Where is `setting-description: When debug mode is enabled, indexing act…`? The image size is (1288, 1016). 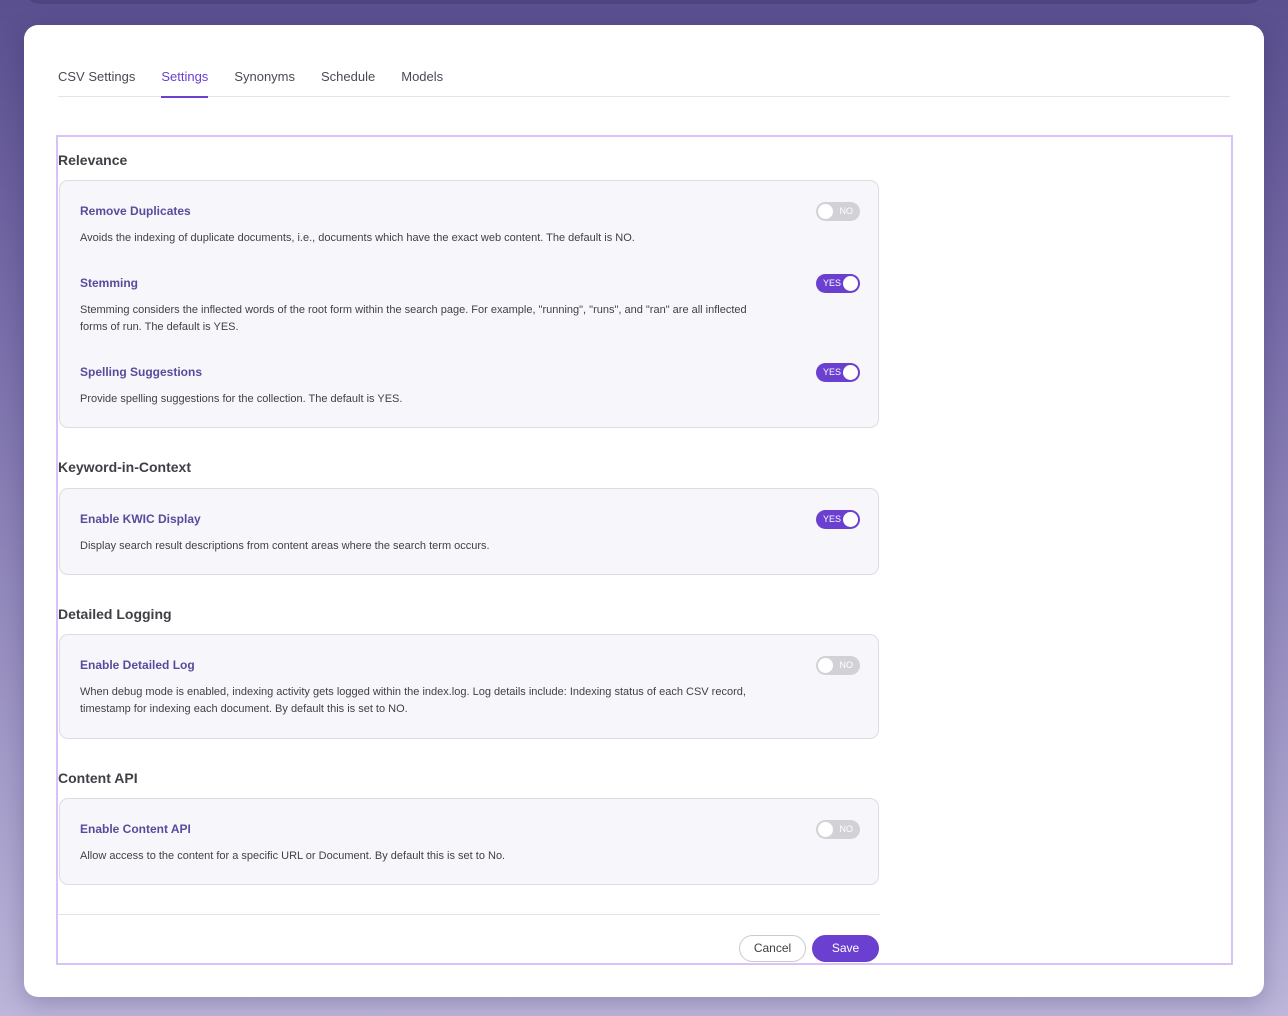 setting-description: When debug mode is enabled, indexing act… is located at coordinates (413, 700).